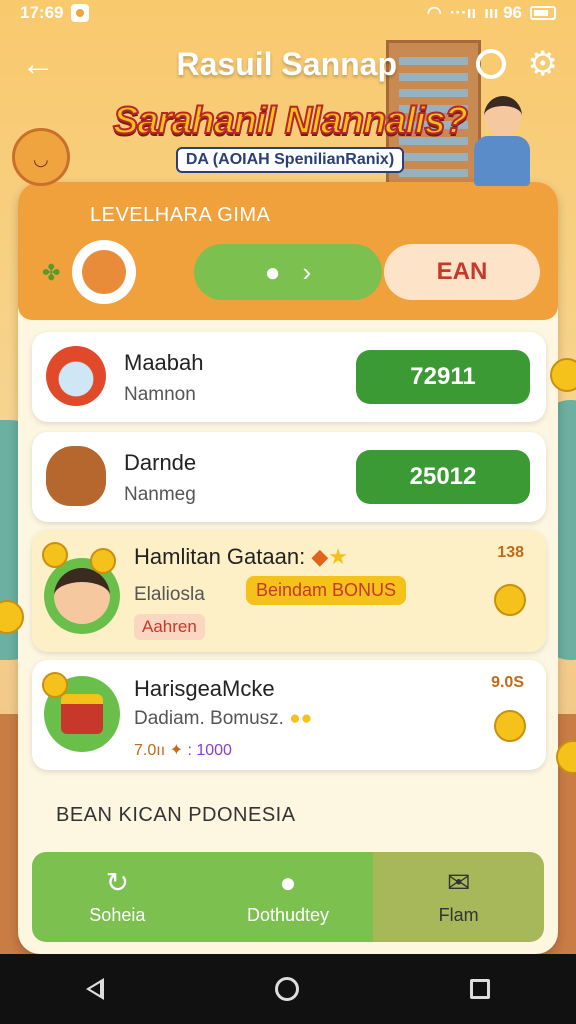 The height and width of the screenshot is (1024, 576). What do you see at coordinates (38, 64) in the screenshot?
I see `back-arrow-icon: ←` at bounding box center [38, 64].